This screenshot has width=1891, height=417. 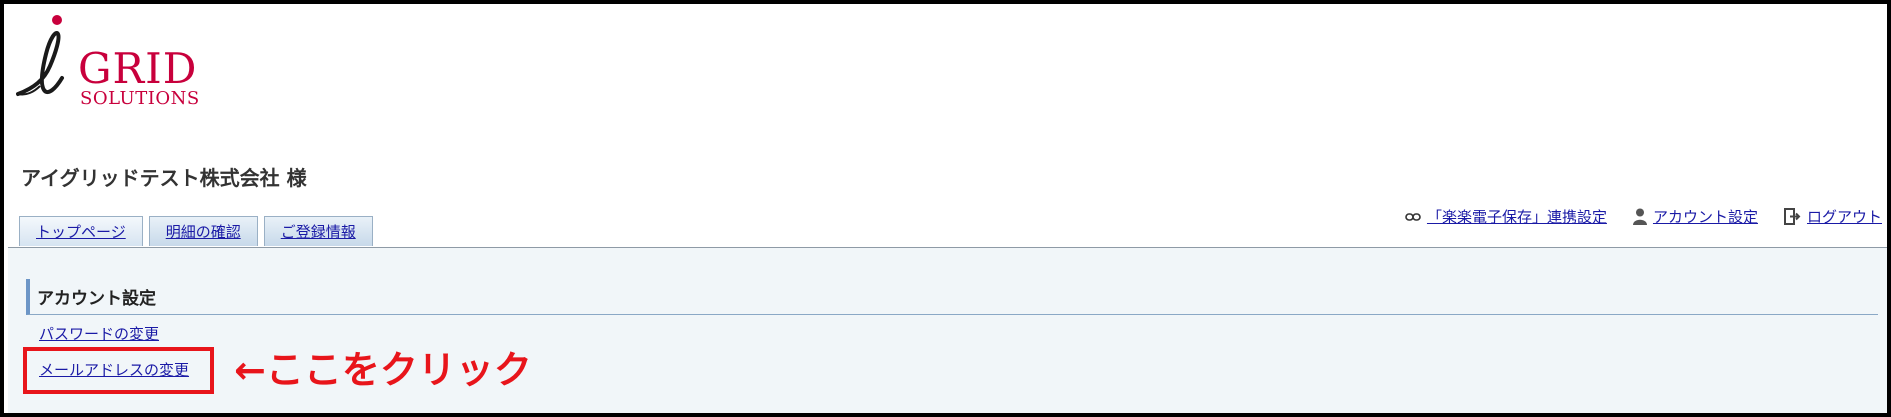 I want to click on main-tabs: トップページ 明細の確認 ご登録情報, so click(x=196, y=232).